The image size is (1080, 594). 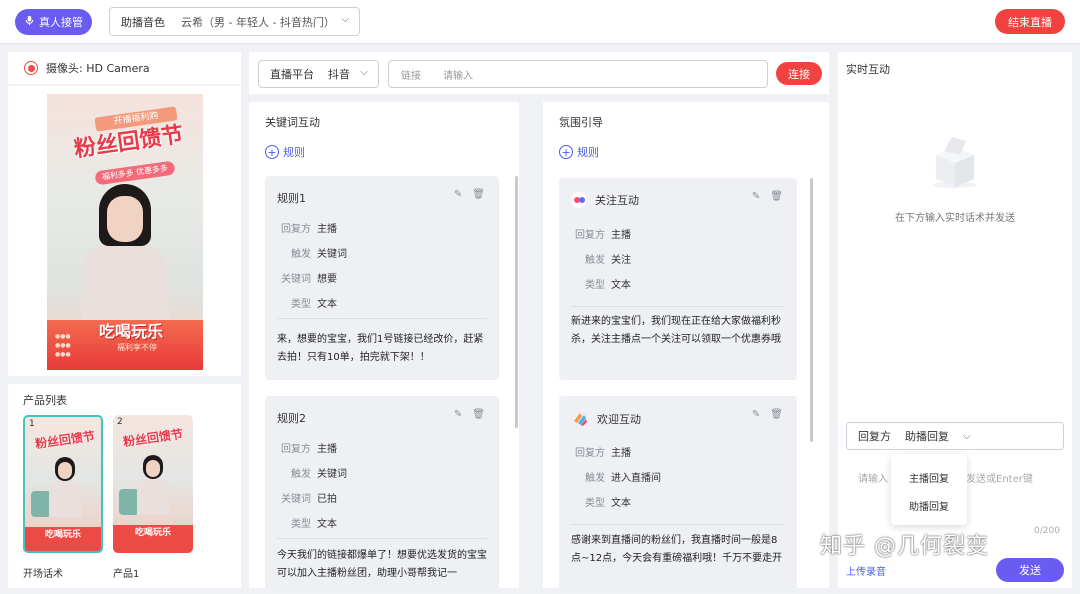 What do you see at coordinates (339, 74) in the screenshot?
I see `platform-value: 抖音` at bounding box center [339, 74].